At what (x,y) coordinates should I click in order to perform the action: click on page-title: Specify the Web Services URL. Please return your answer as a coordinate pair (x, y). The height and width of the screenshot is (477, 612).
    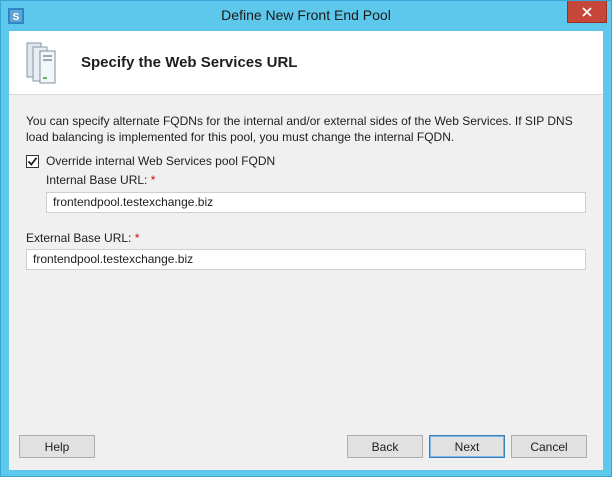
    Looking at the image, I should click on (189, 62).